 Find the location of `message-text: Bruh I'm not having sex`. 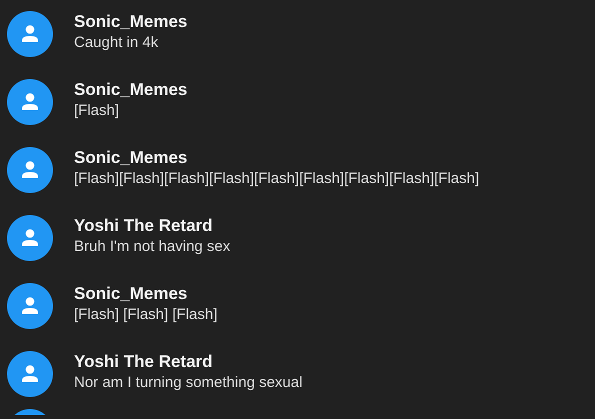

message-text: Bruh I'm not having sex is located at coordinates (152, 247).